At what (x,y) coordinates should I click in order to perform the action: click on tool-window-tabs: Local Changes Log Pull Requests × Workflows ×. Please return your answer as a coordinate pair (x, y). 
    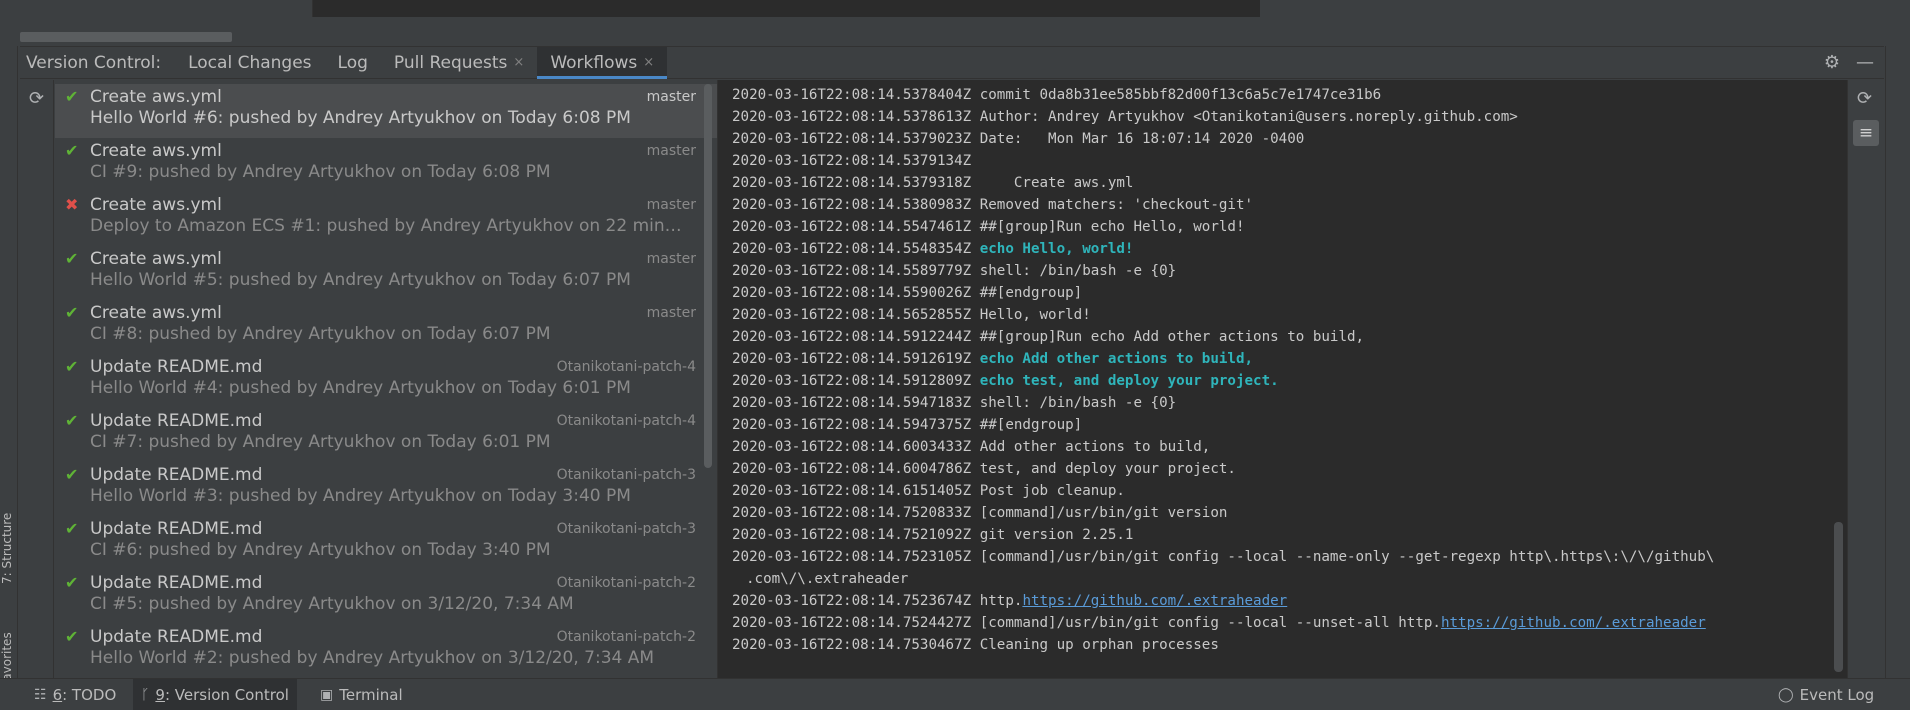
    Looking at the image, I should click on (421, 63).